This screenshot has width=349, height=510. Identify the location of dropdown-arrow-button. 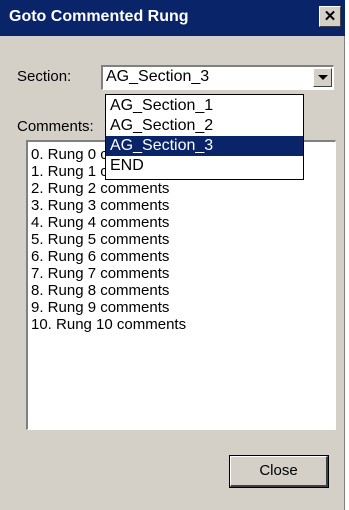
(322, 77).